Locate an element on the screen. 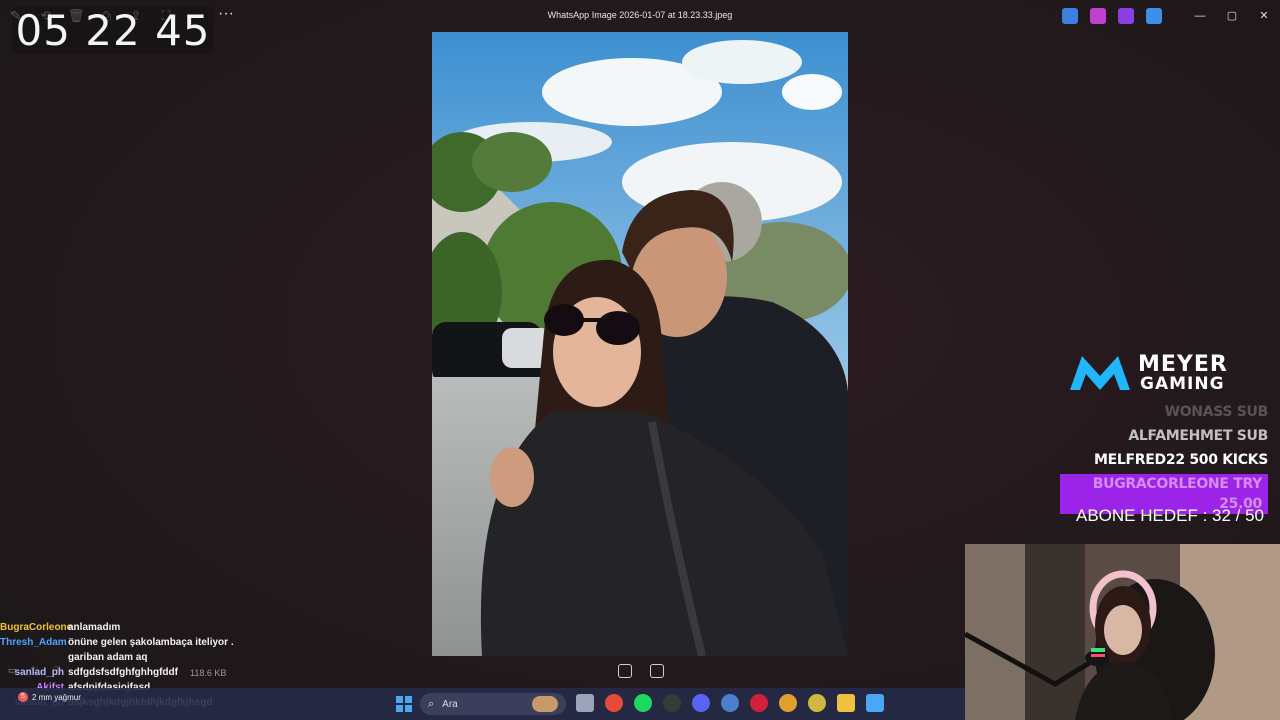 This screenshot has height=720, width=1280. taskbar-apps is located at coordinates (730, 703).